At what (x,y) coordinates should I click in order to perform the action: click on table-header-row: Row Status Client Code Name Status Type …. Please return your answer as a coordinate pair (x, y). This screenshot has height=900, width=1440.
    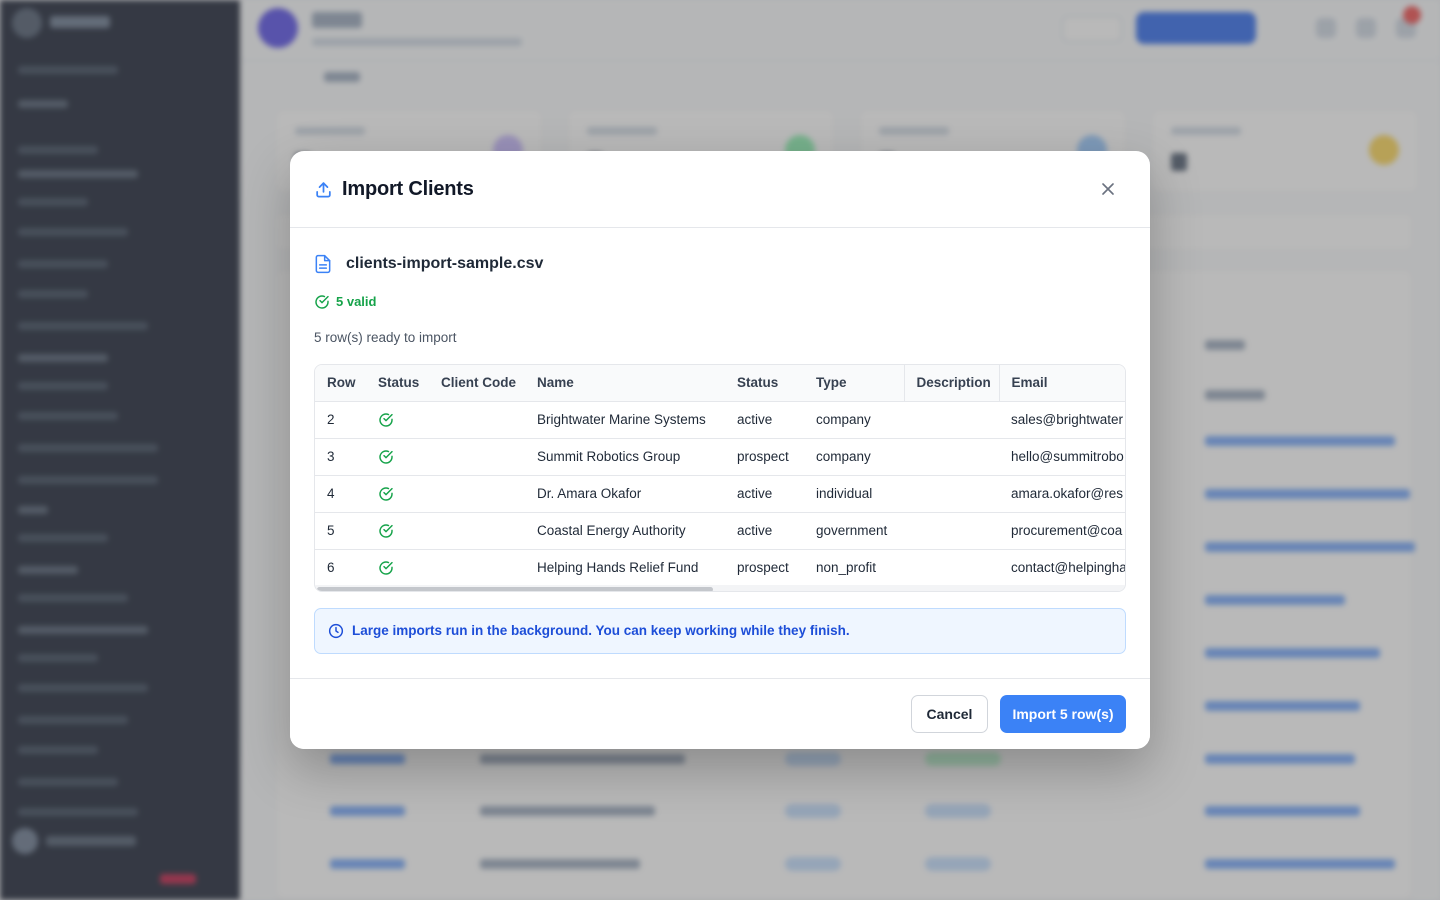
    Looking at the image, I should click on (720, 383).